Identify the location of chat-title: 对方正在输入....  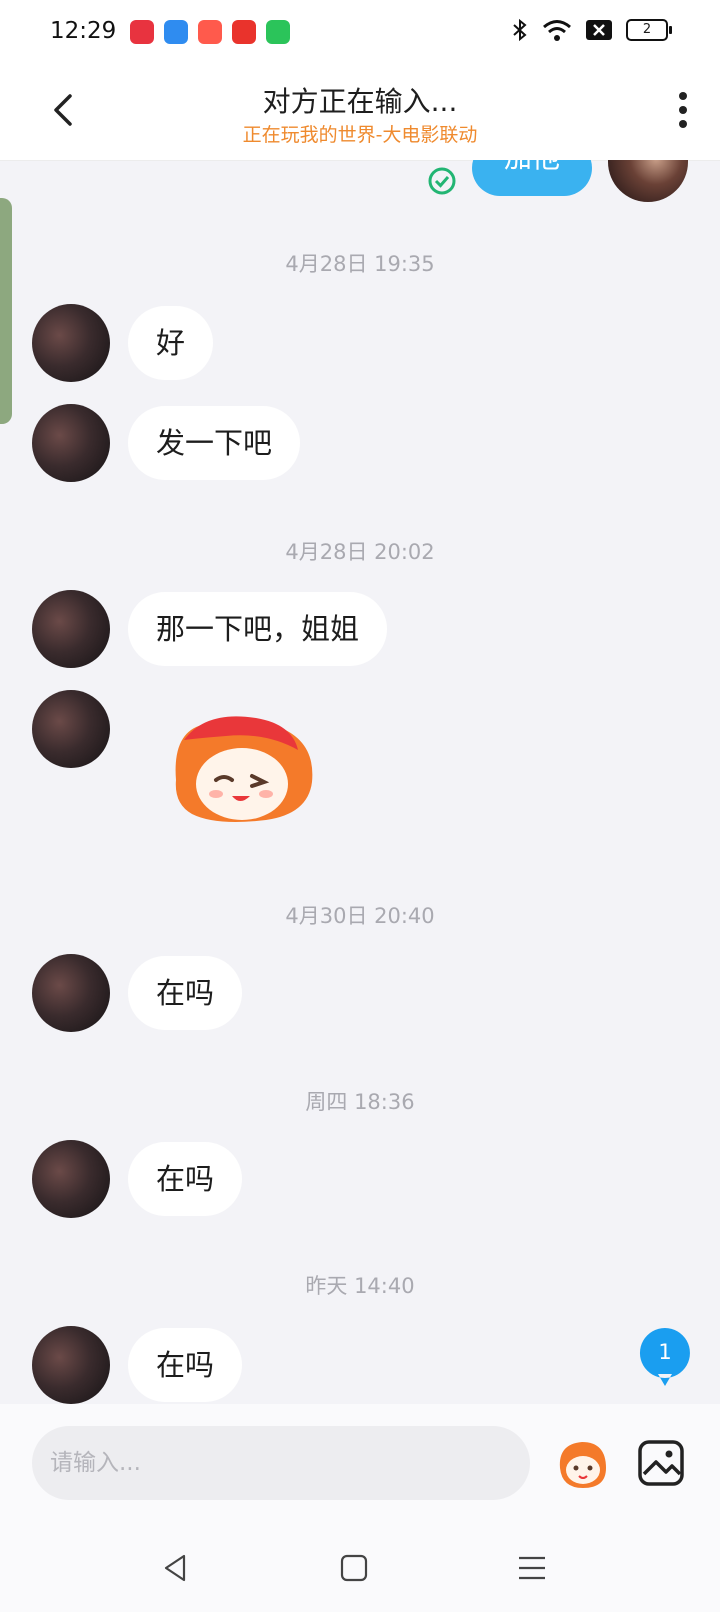
(360, 101).